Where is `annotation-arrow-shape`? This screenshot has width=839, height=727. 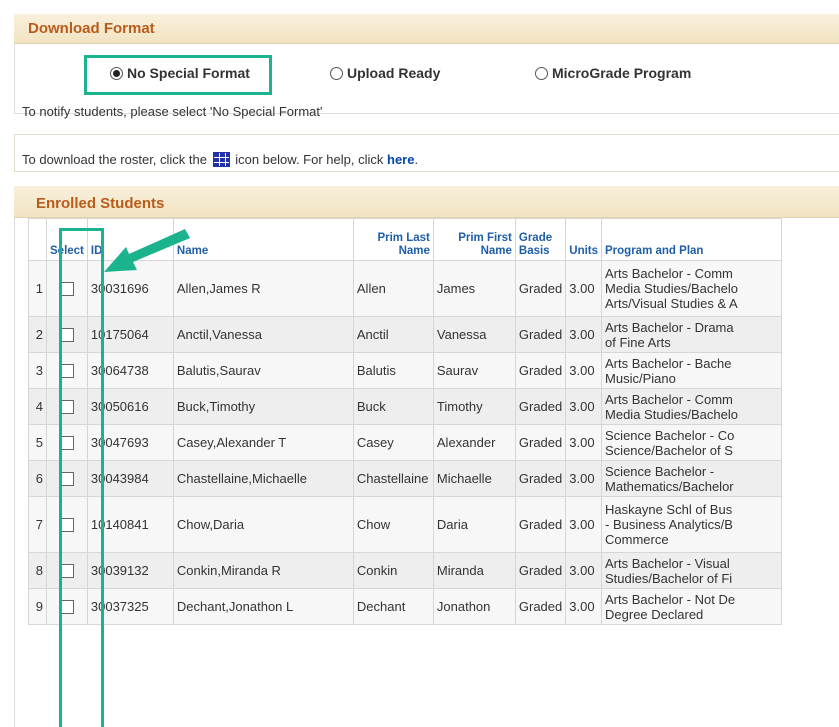
annotation-arrow-shape is located at coordinates (147, 250).